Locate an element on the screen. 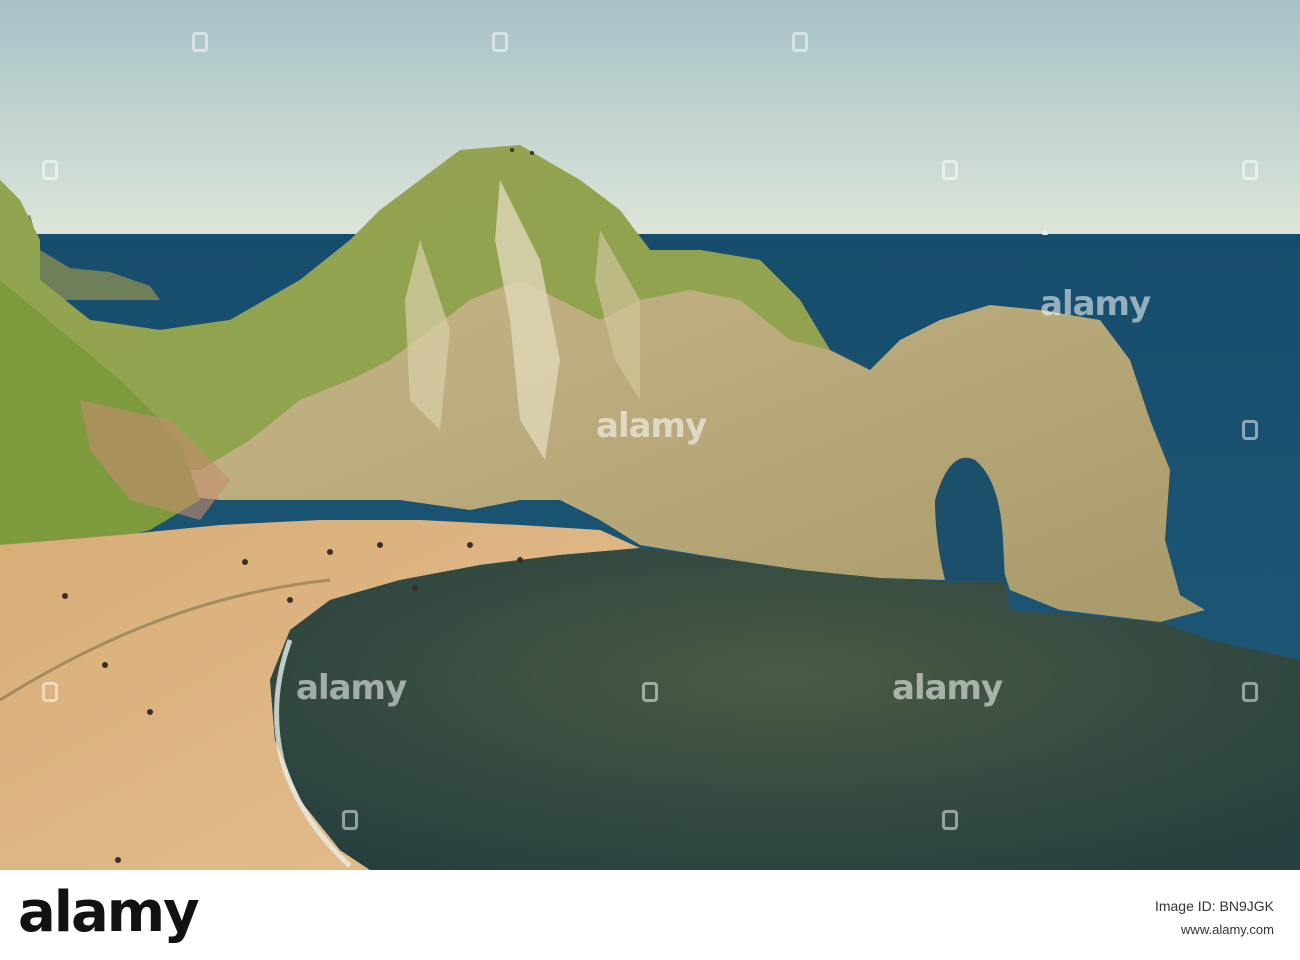  alamy-logo: alamy is located at coordinates (109, 912).